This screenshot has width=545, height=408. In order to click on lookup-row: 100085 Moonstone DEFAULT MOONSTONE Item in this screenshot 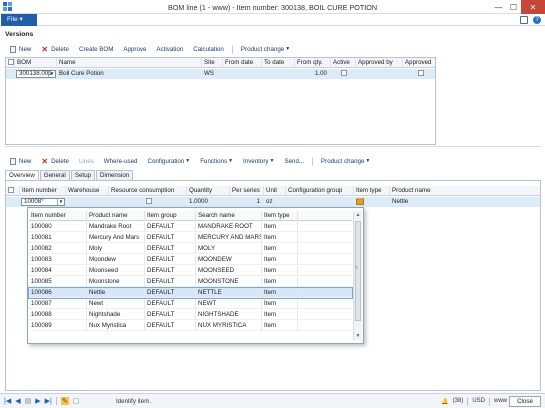, I will do `click(190, 282)`.